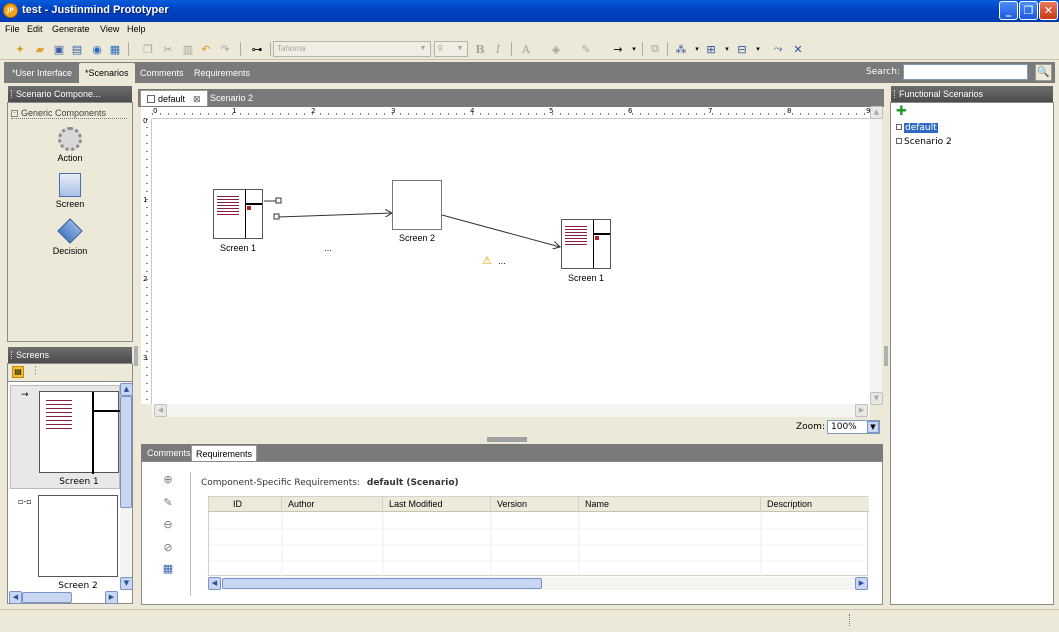  Describe the element at coordinates (586, 244) in the screenshot. I see `flow-node-screen-1-right` at that location.